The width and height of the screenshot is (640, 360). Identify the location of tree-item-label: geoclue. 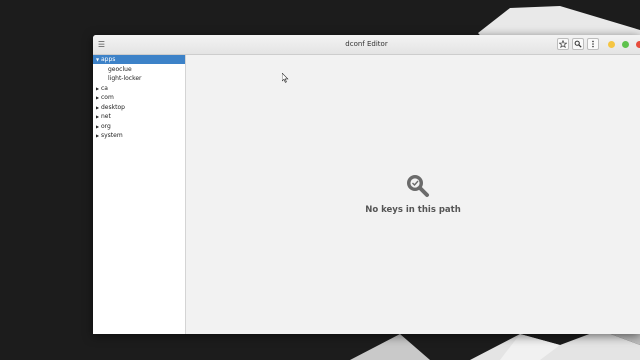
(120, 69).